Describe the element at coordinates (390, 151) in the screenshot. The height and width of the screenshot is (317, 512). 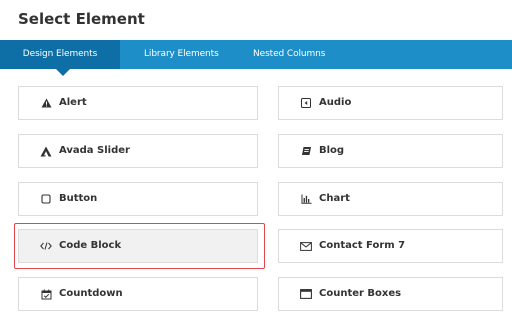
I see `element-blog: Blog` at that location.